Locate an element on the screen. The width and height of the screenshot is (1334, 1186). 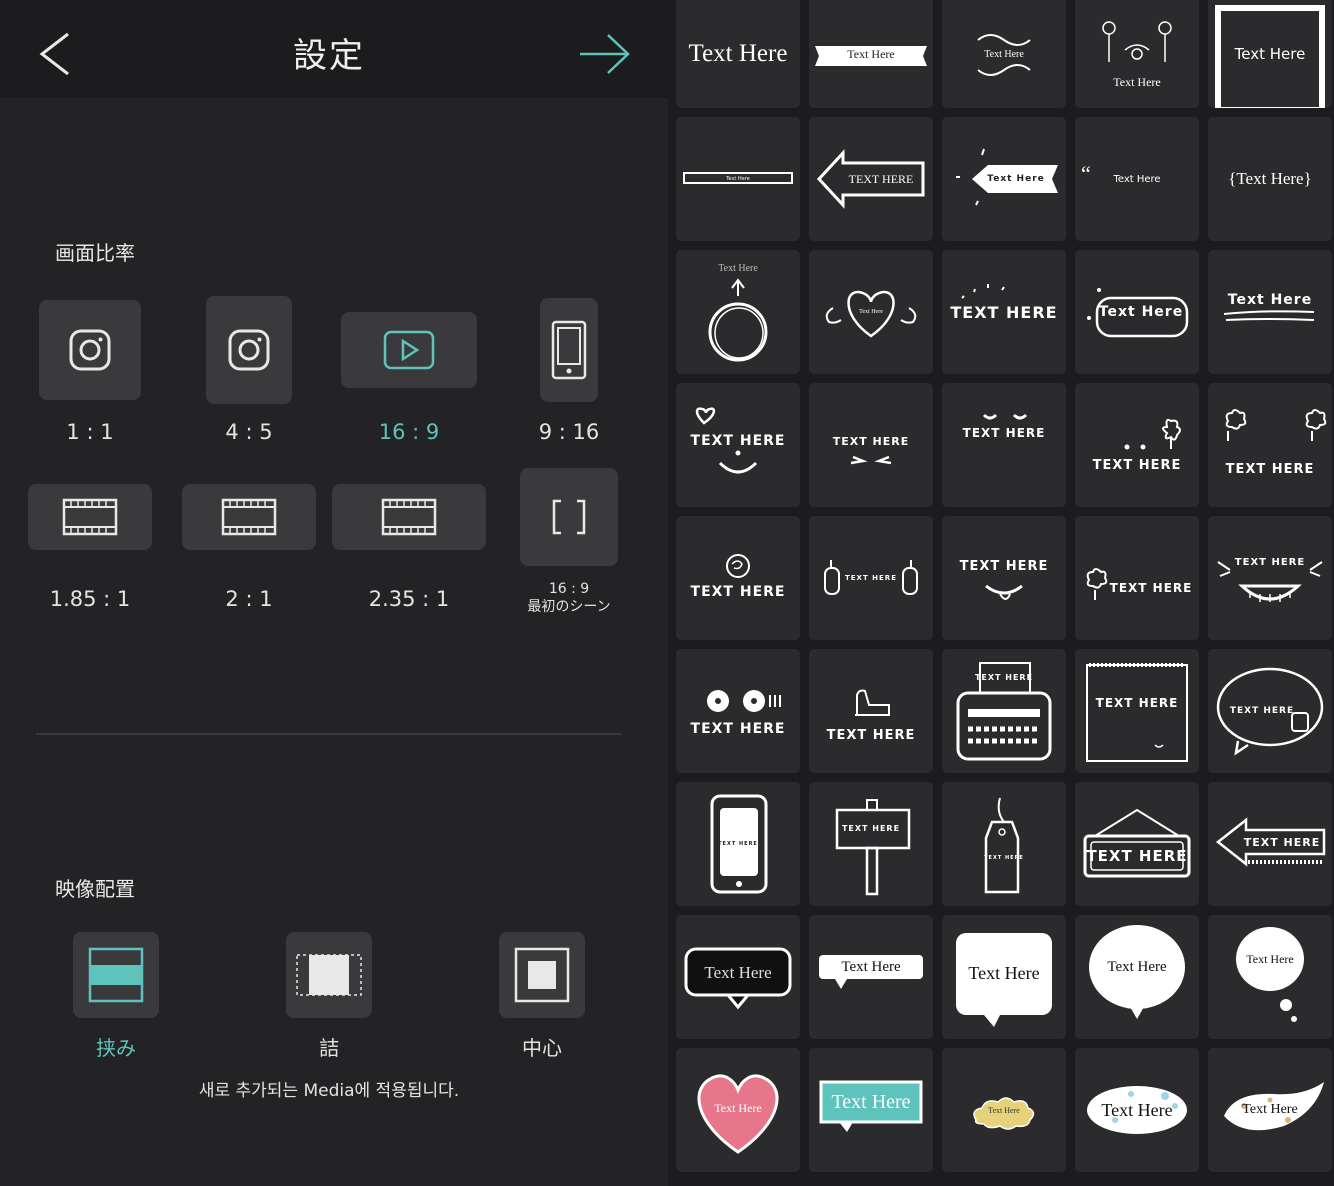
aspect-first-scene-ratio: 16 : 9 is located at coordinates (569, 589).